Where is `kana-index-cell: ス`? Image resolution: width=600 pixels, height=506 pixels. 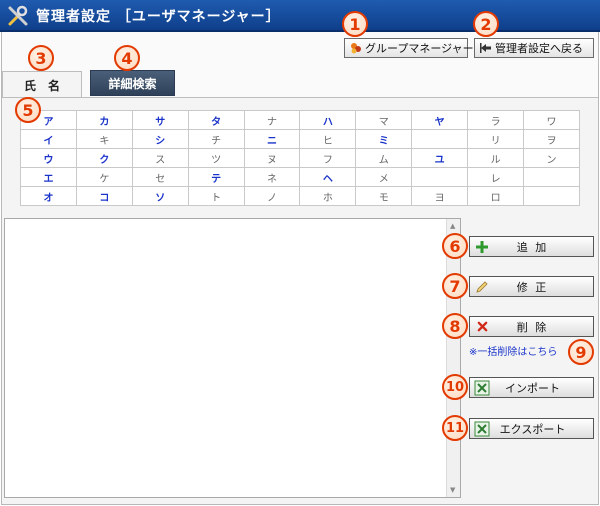
kana-index-cell: ス is located at coordinates (160, 158).